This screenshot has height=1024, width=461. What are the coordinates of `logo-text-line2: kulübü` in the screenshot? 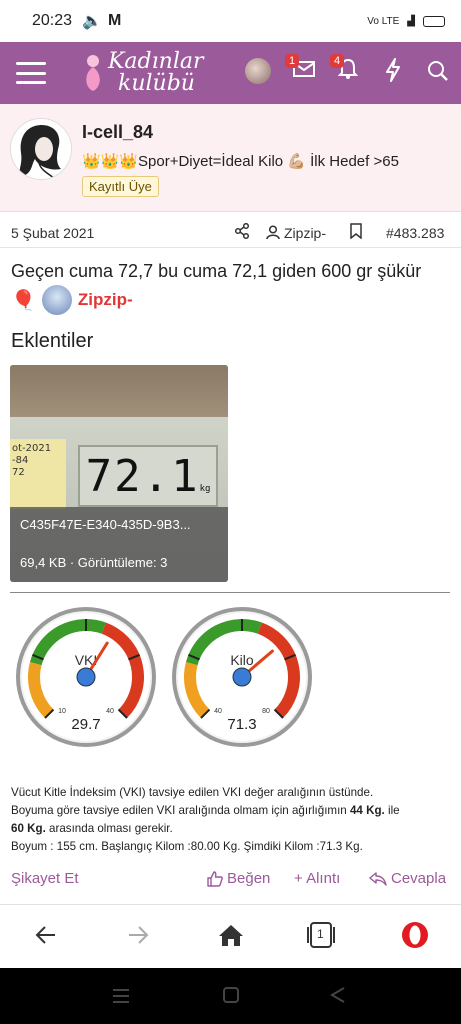 It's located at (156, 83).